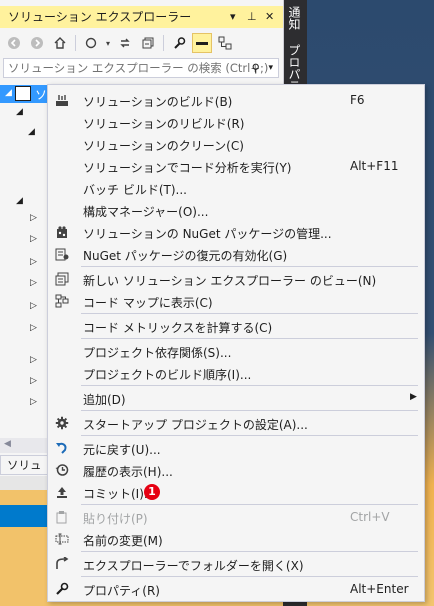 This screenshot has width=434, height=606. Describe the element at coordinates (62, 279) in the screenshot. I see `new-view-icon` at that location.